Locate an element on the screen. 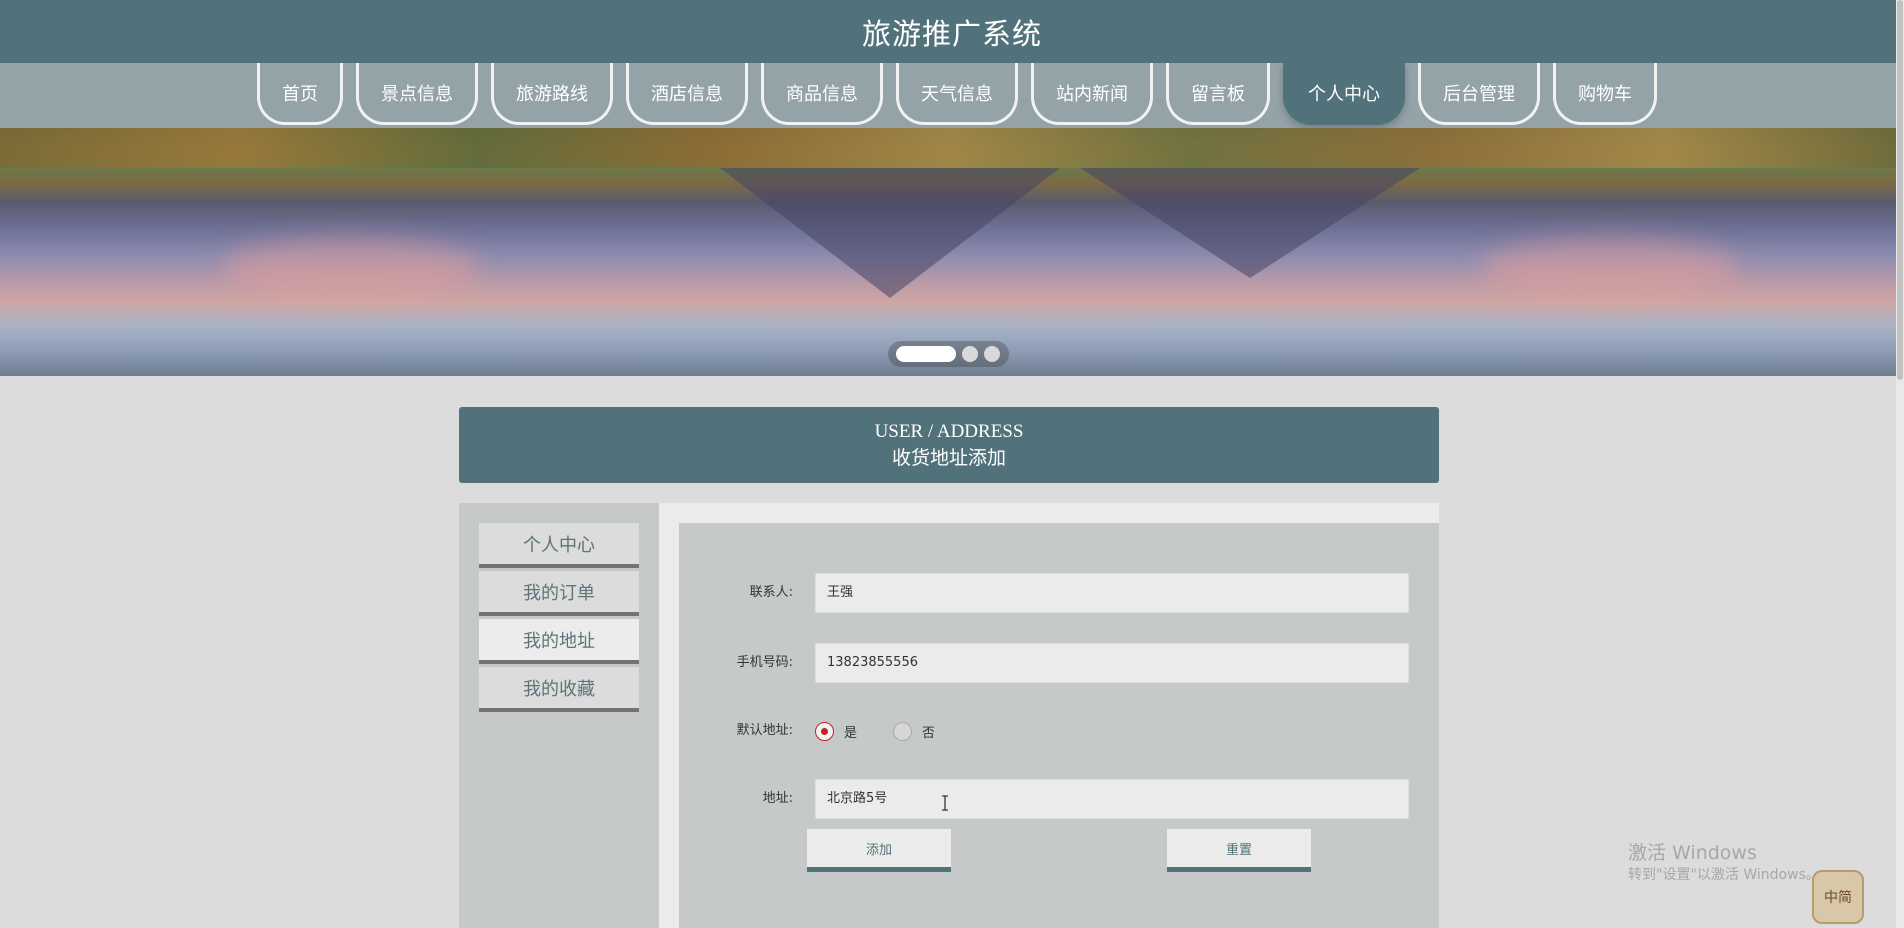  contact-input: 王强 is located at coordinates (1112, 593).